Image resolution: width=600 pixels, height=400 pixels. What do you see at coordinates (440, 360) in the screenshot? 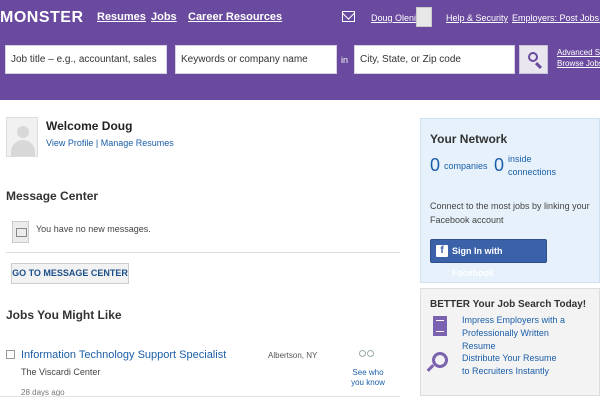
I see `pin-icon` at bounding box center [440, 360].